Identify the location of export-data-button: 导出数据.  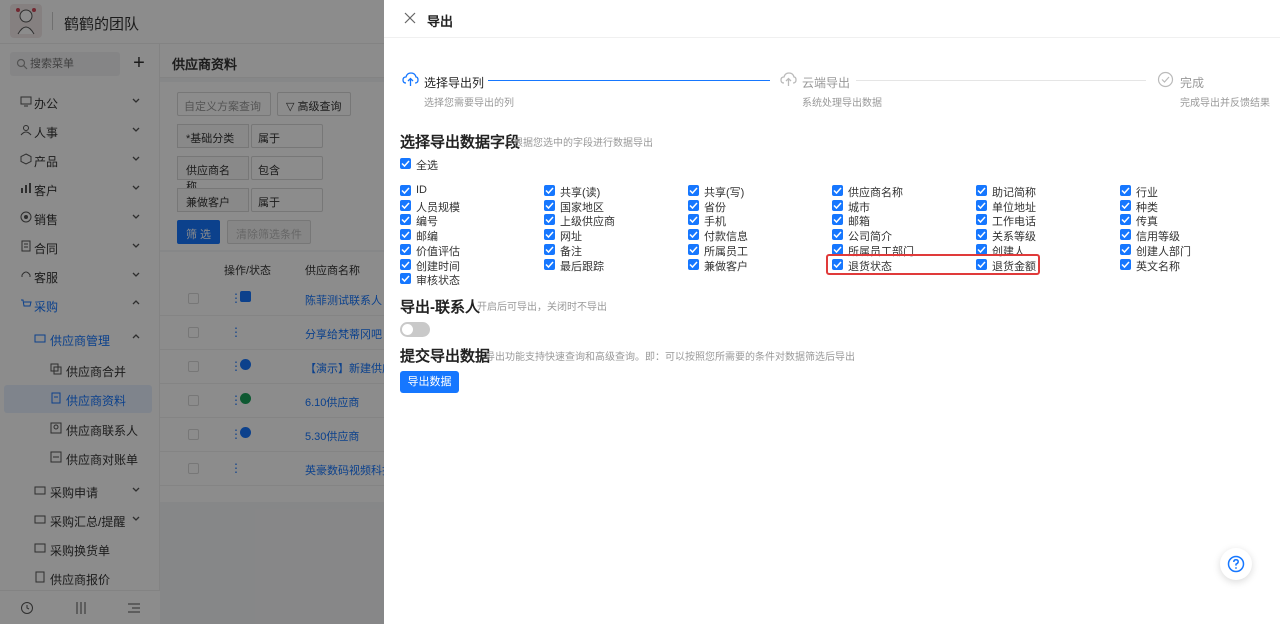
(429, 382).